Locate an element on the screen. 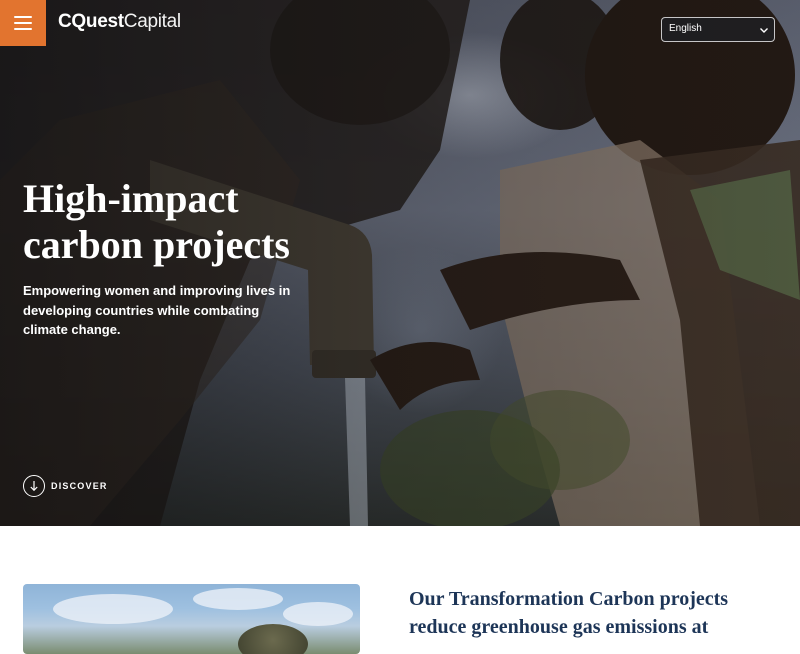 This screenshot has height=654, width=800. brand-name-bold: CQuest is located at coordinates (91, 21).